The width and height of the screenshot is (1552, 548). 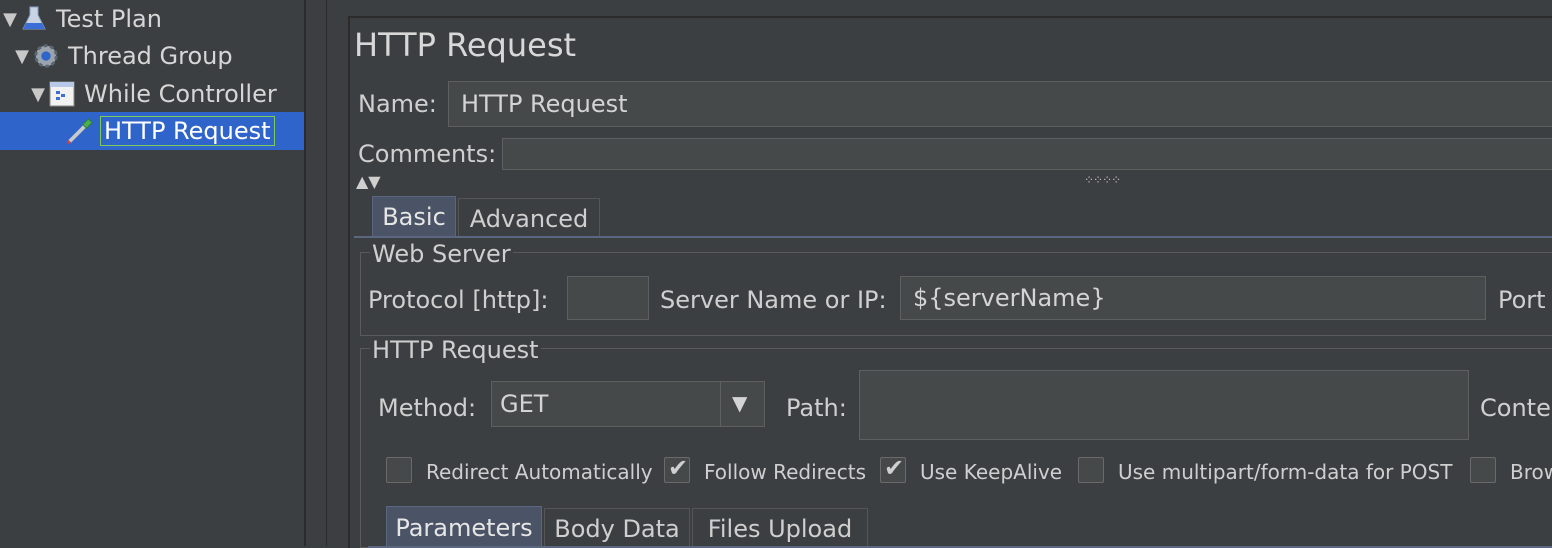 I want to click on tree-item-test-plan: ▼ Test Plan, so click(x=81, y=19).